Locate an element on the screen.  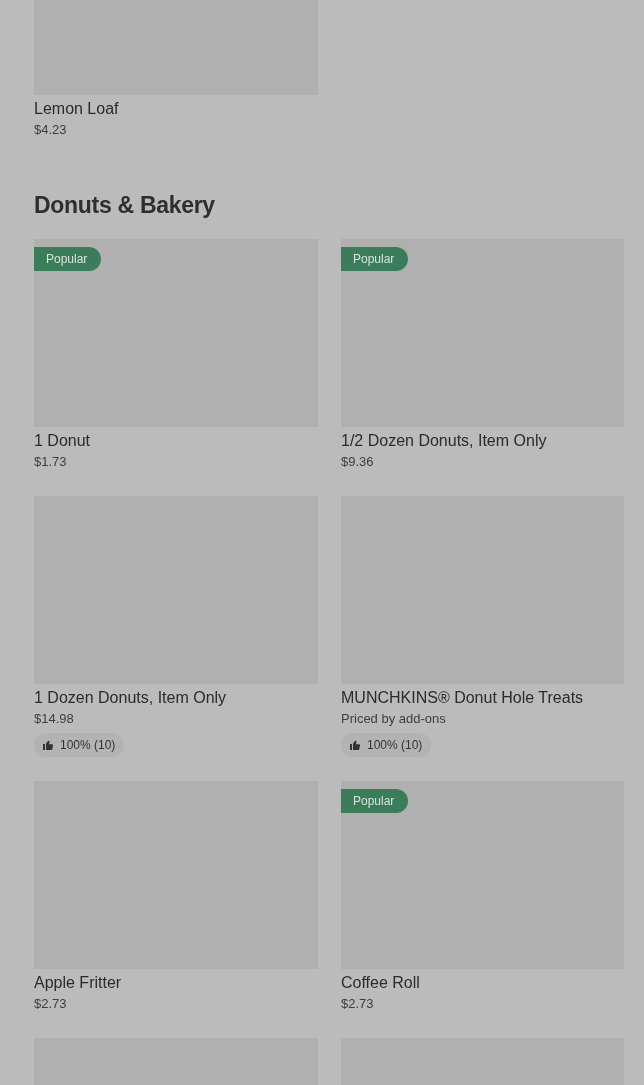
item-name: Apple Fritter is located at coordinates (78, 983).